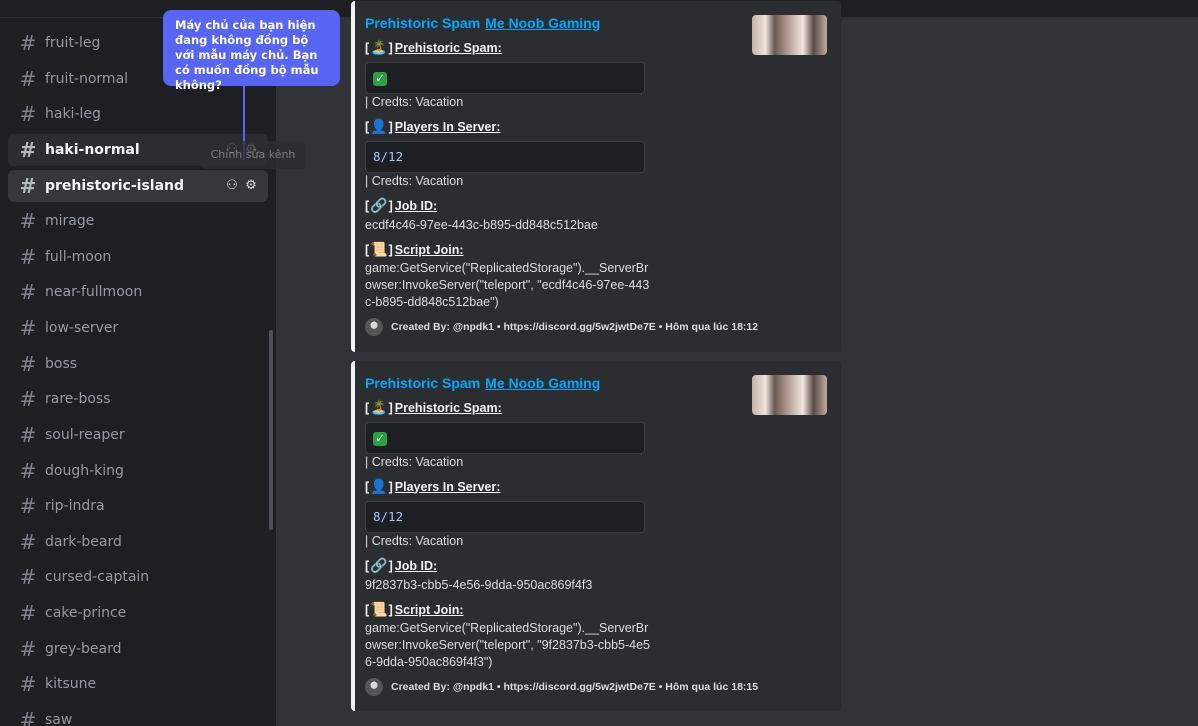  What do you see at coordinates (92, 150) in the screenshot?
I see `sidebar-item-label: haki-normal` at bounding box center [92, 150].